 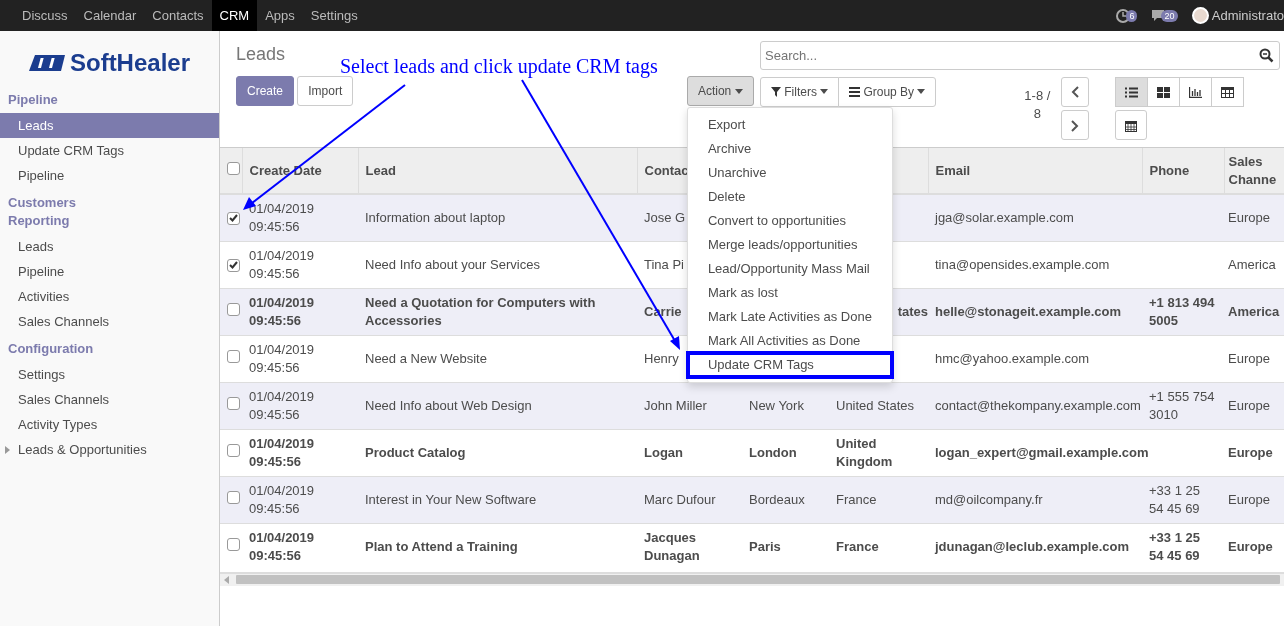 I want to click on table-cell: Paris, so click(x=765, y=547).